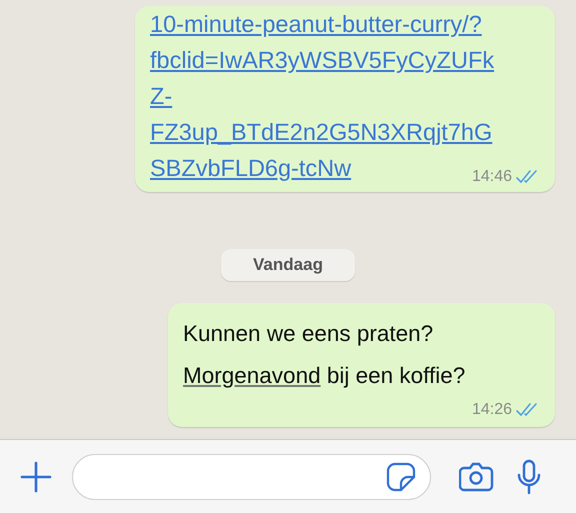 This screenshot has width=576, height=513. Describe the element at coordinates (252, 375) in the screenshot. I see `date-link: Morgenavond` at that location.